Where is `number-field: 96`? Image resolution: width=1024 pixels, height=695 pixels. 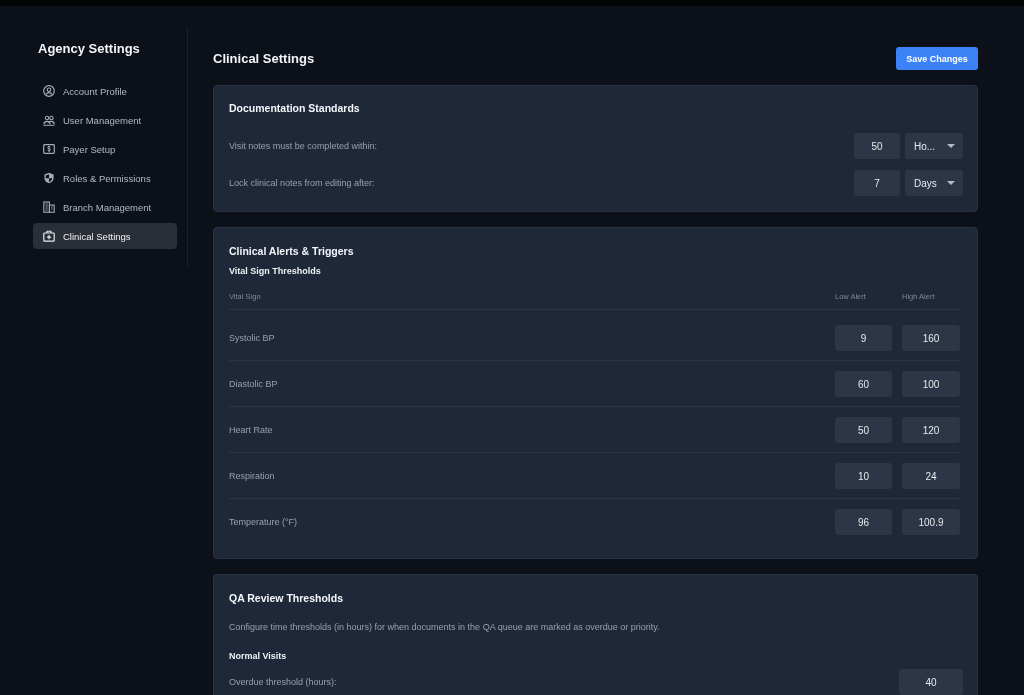
number-field: 96 is located at coordinates (863, 522).